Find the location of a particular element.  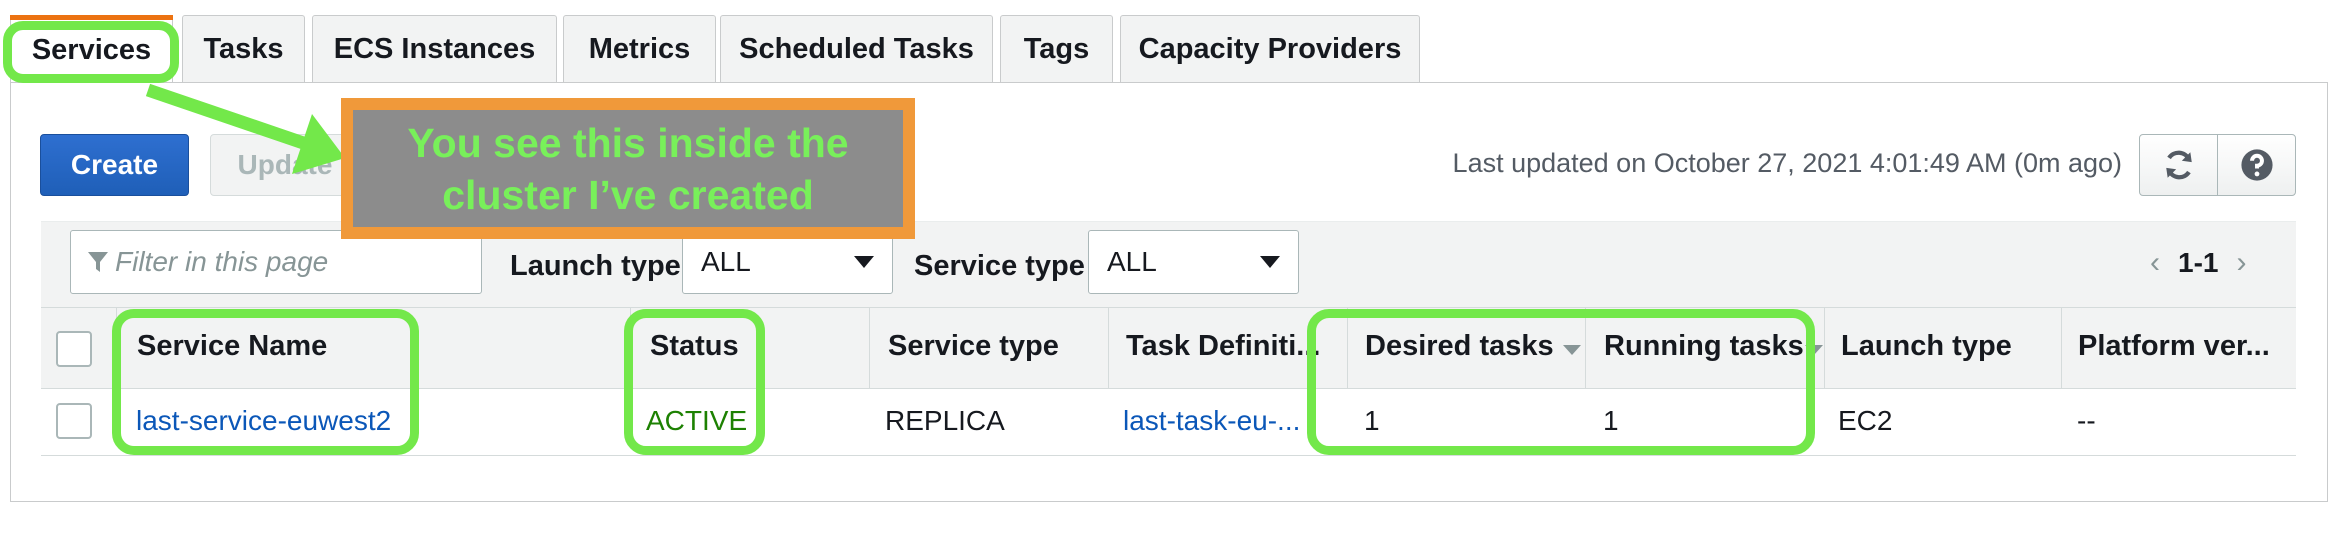

tab-label: Capacity Providers is located at coordinates (1270, 49).